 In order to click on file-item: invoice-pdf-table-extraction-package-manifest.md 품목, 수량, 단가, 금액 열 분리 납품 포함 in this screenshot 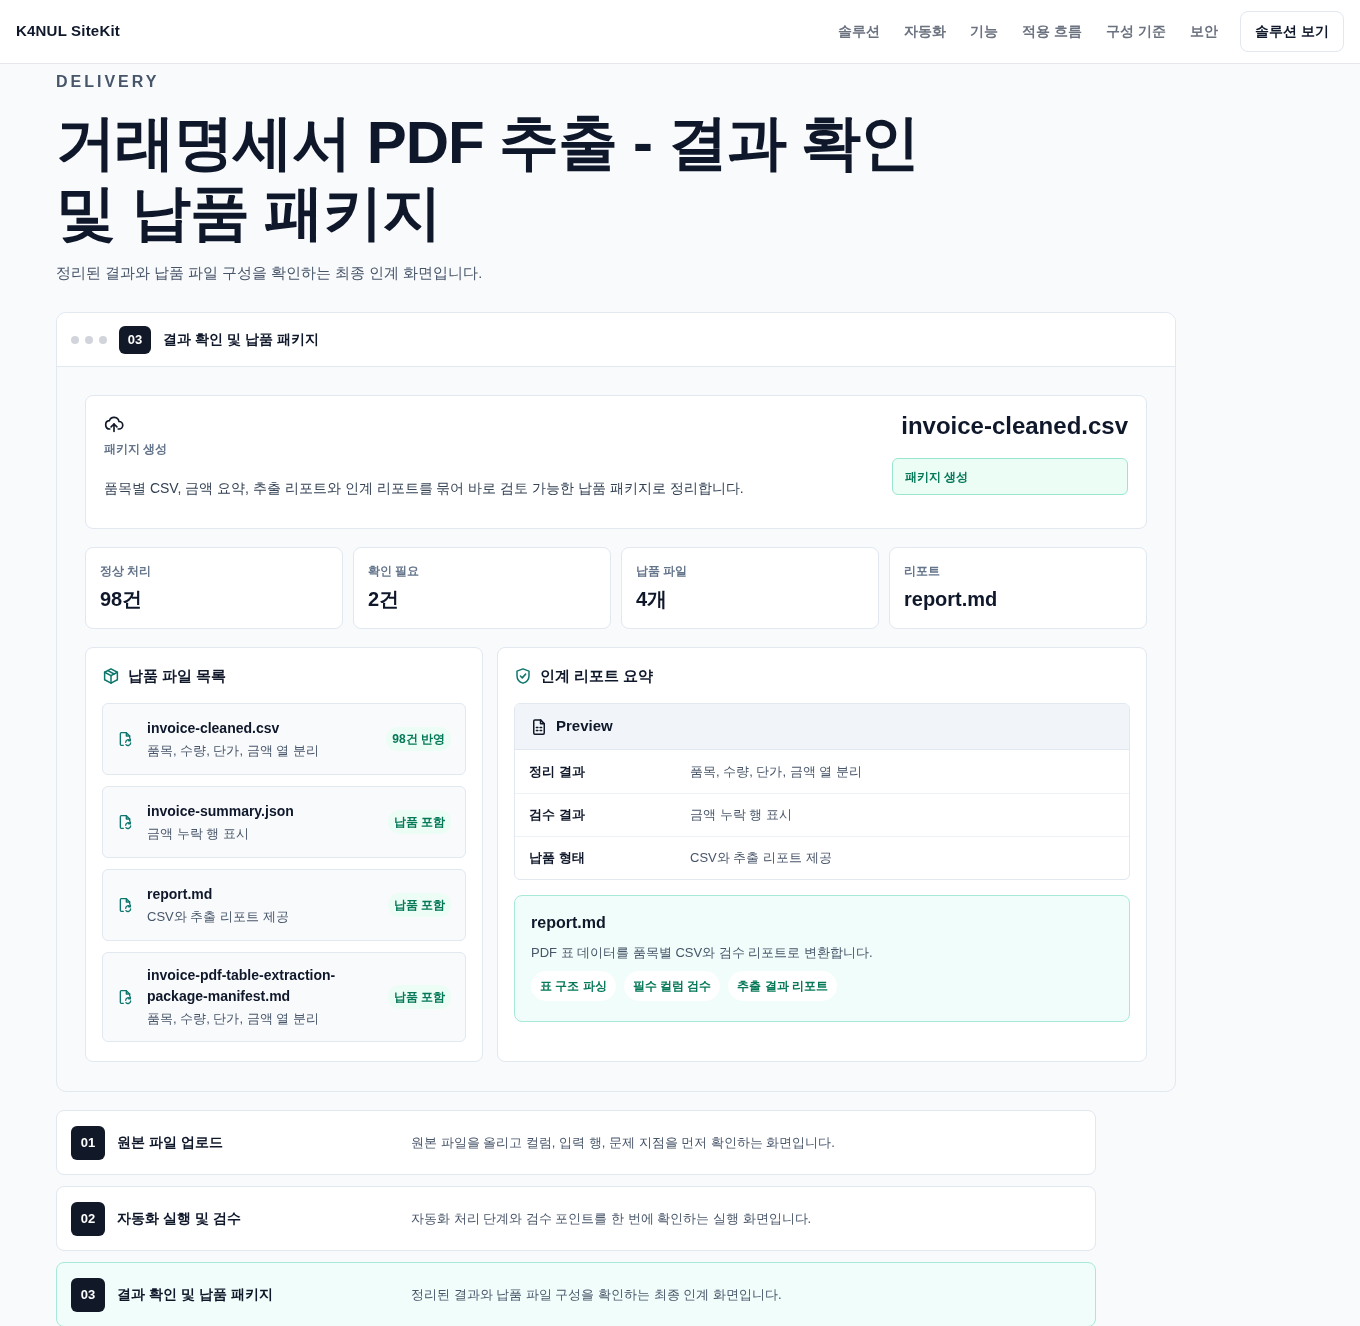, I will do `click(284, 997)`.